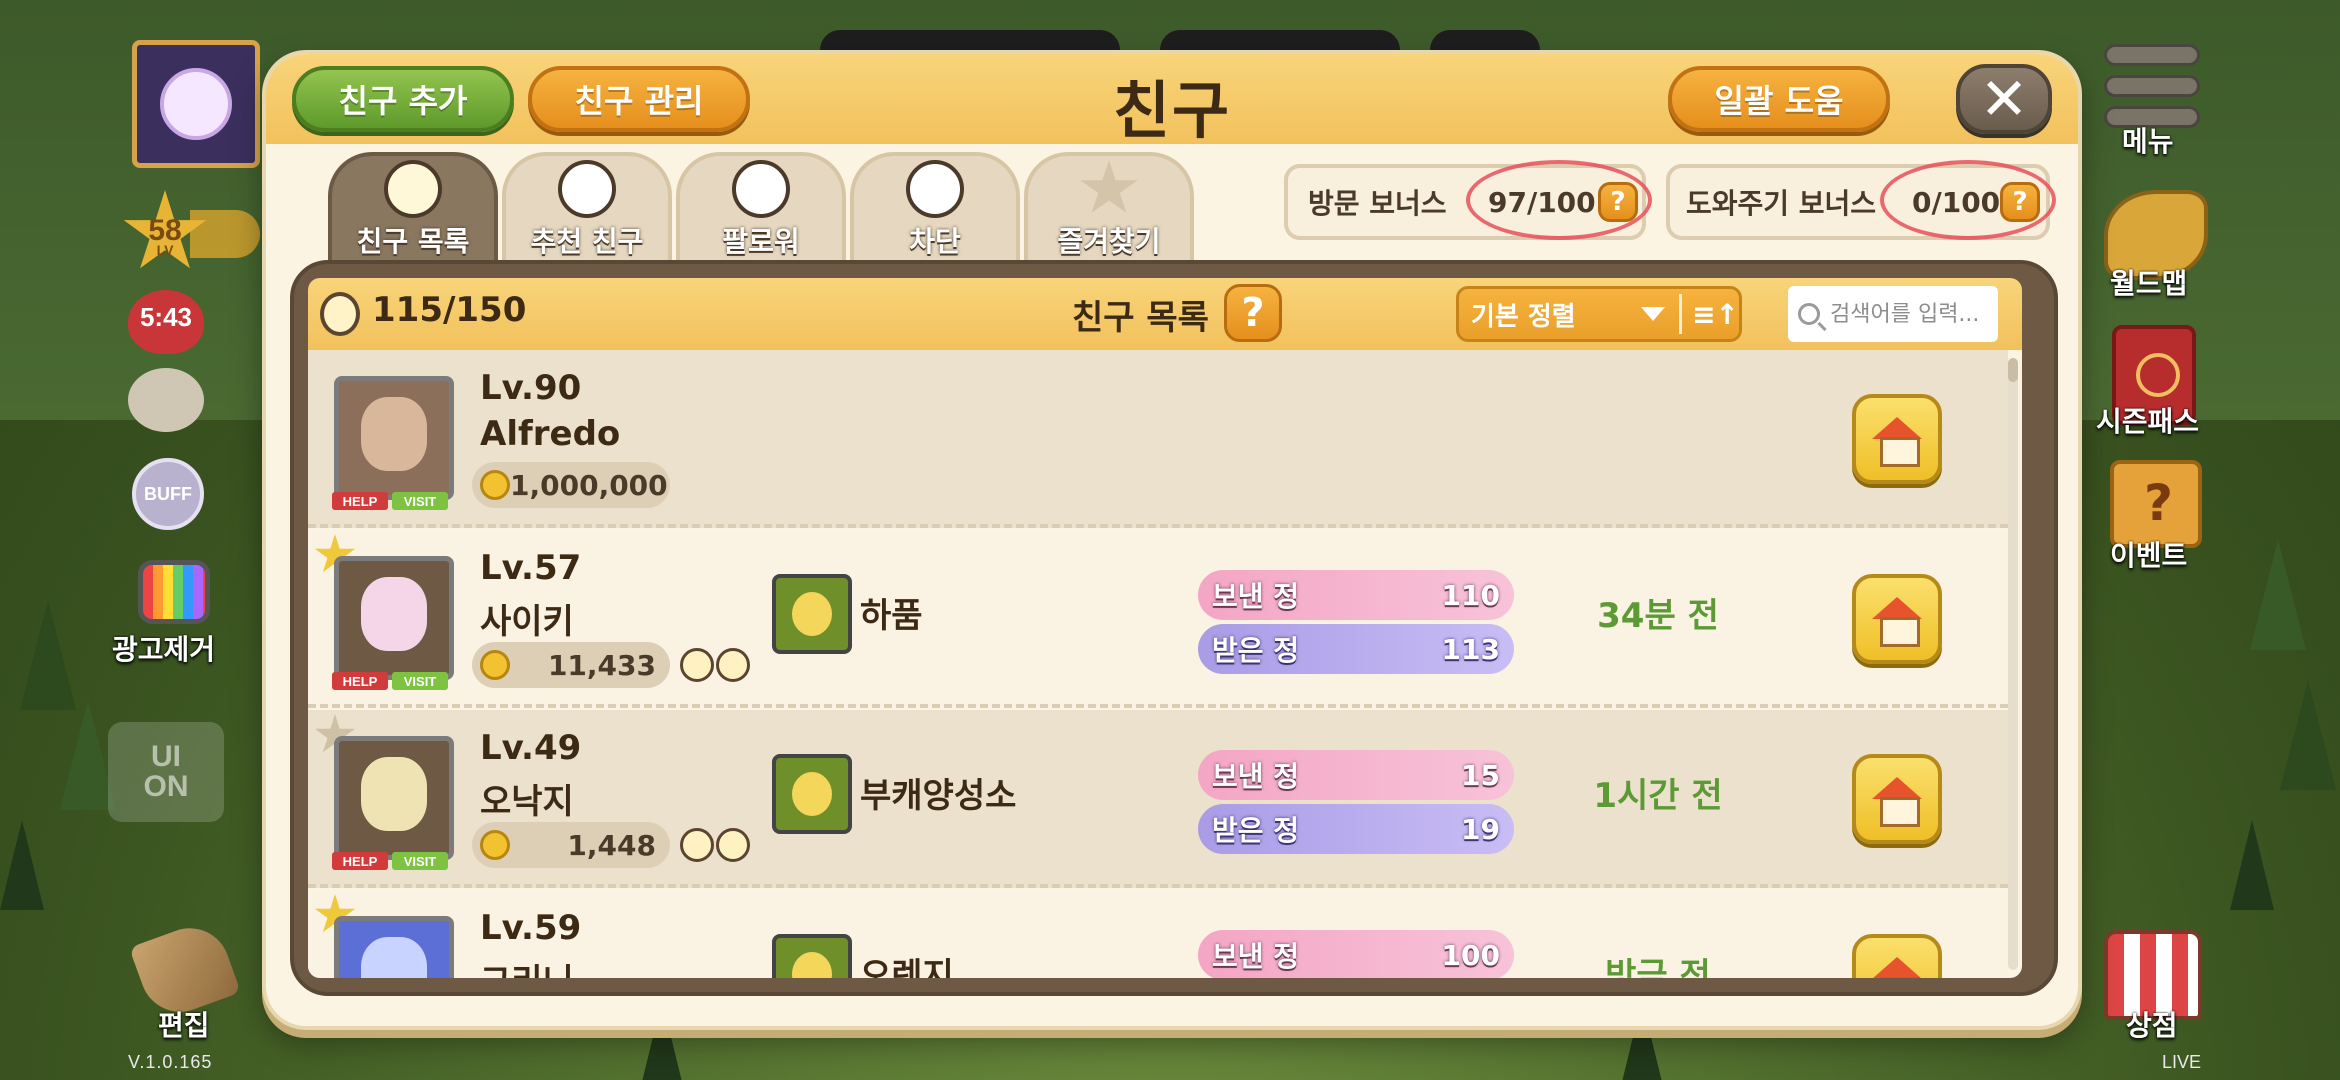  I want to click on last-seen: 1시간 전, so click(1658, 796).